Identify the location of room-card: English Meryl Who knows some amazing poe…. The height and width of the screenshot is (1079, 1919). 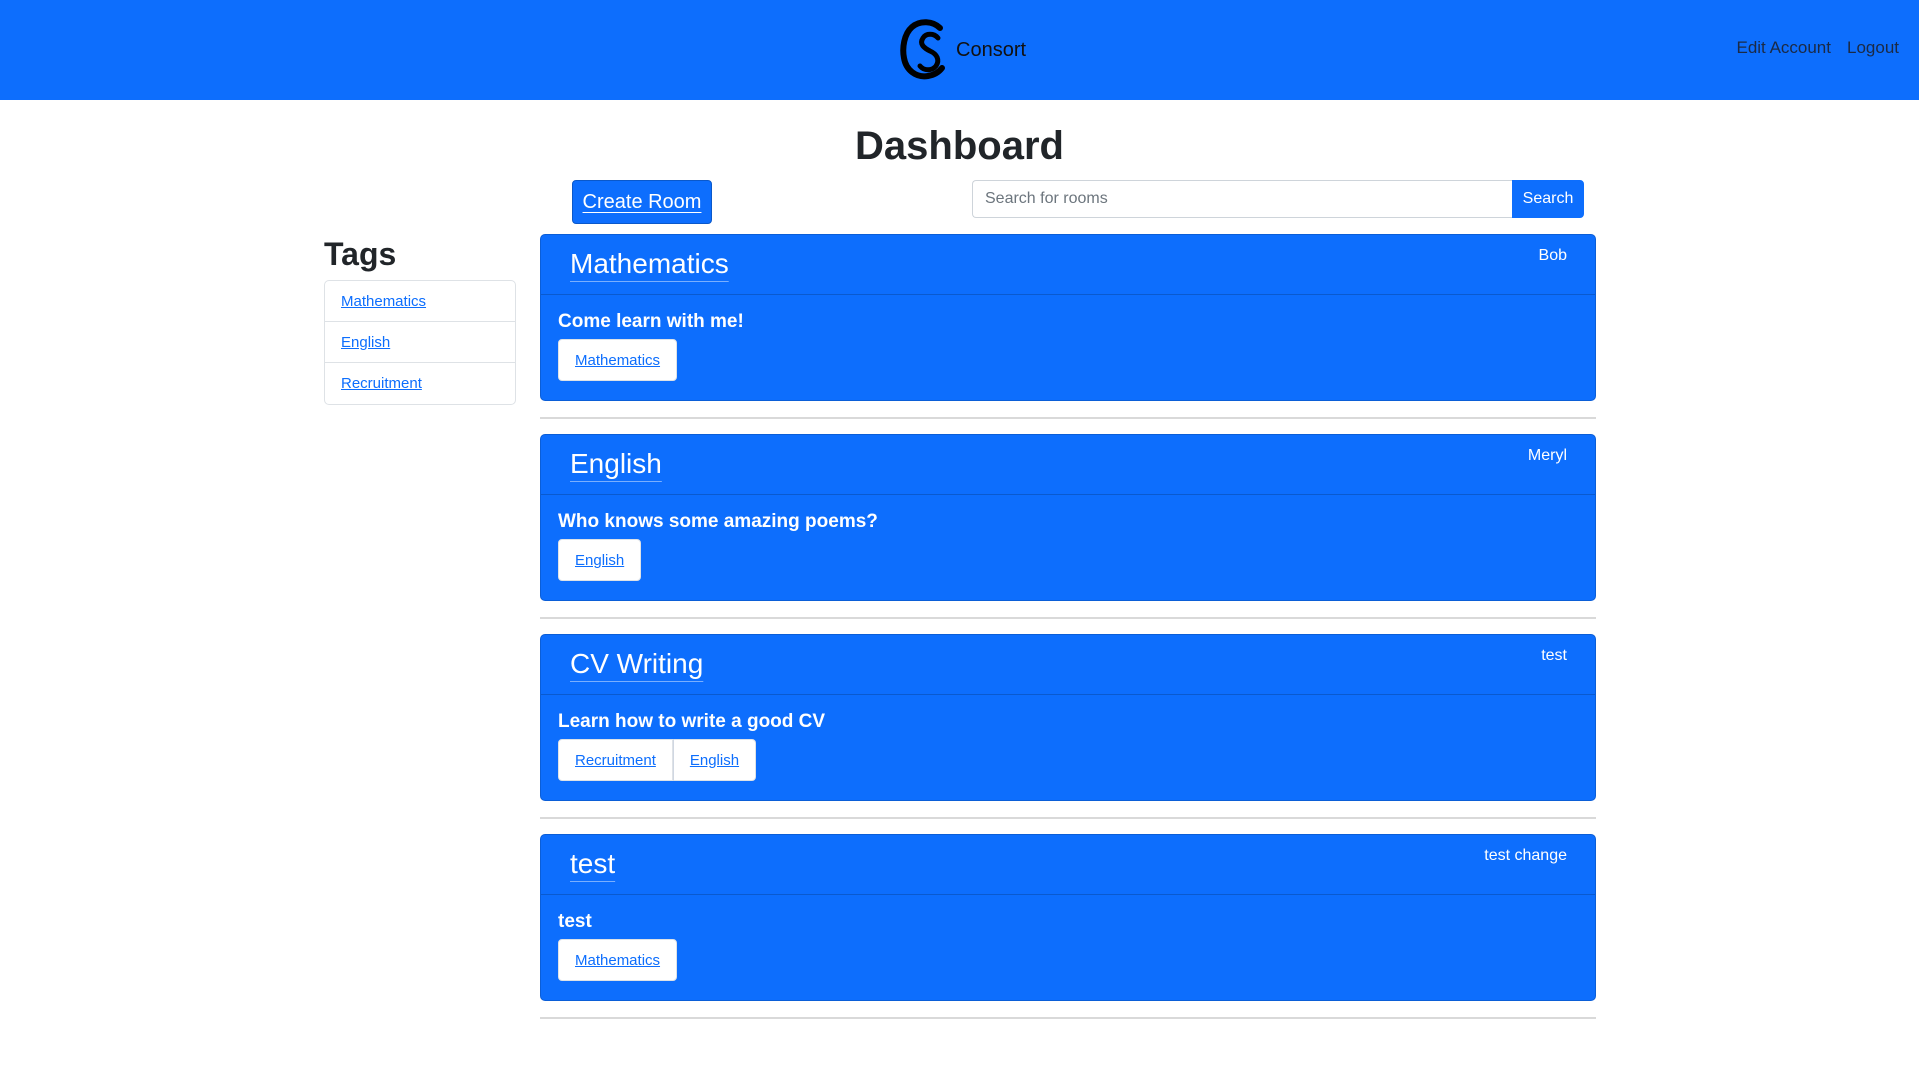
(1068, 517).